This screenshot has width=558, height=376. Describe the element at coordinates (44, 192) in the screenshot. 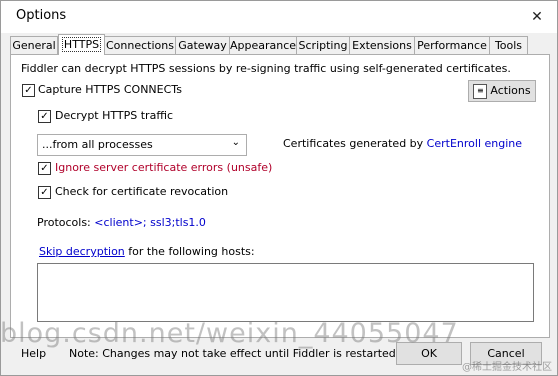

I see `revocation-checkbox: ✓` at that location.